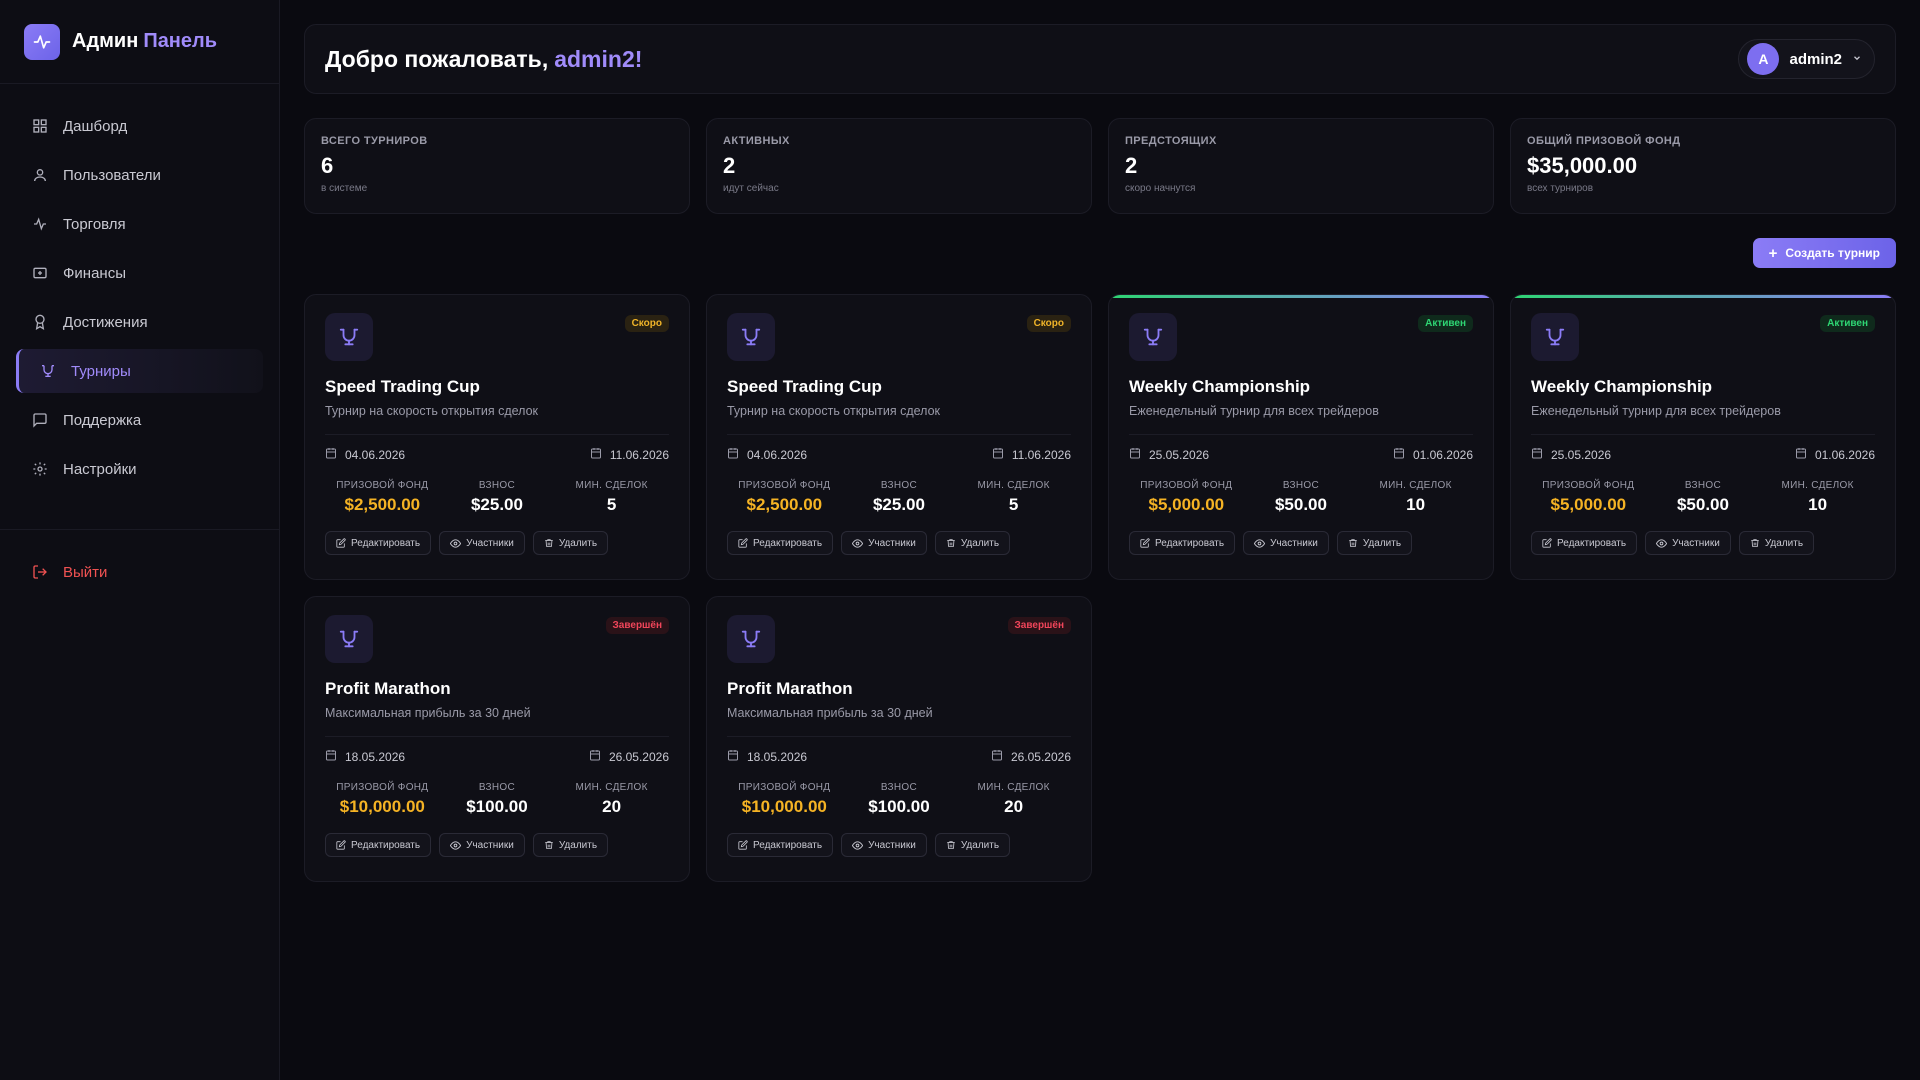  What do you see at coordinates (490, 845) in the screenshot?
I see `participants-label: Участники` at bounding box center [490, 845].